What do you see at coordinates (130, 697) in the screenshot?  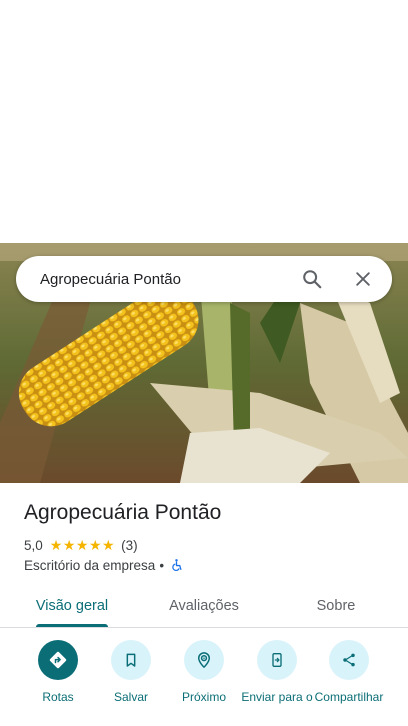 I see `save-label: Salvar` at bounding box center [130, 697].